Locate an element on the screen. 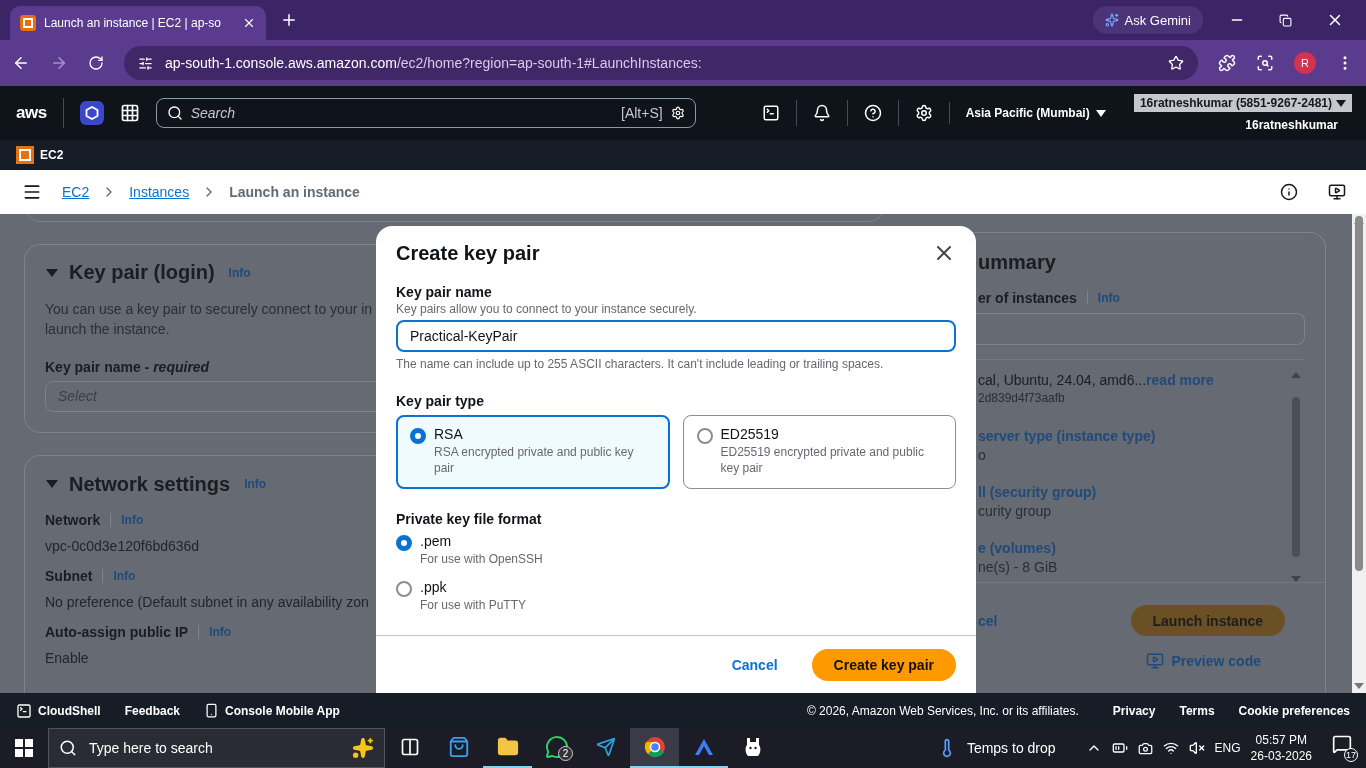  region-selector: Asia Pacific (Mumbai) is located at coordinates (1035, 113).